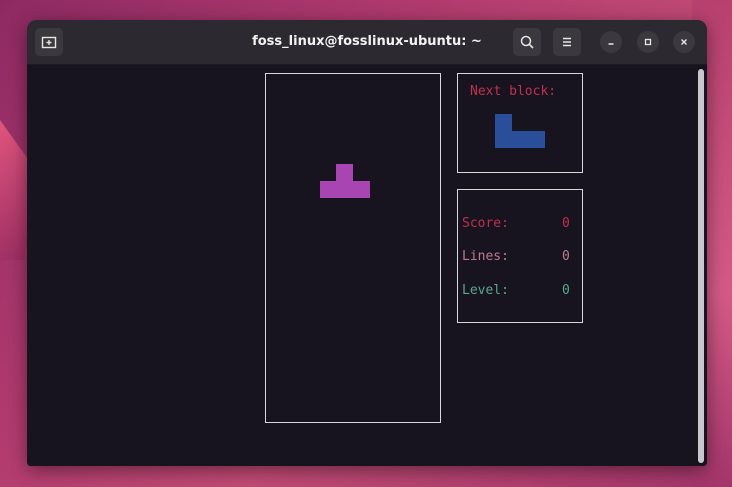 The height and width of the screenshot is (487, 732). I want to click on search-button, so click(527, 42).